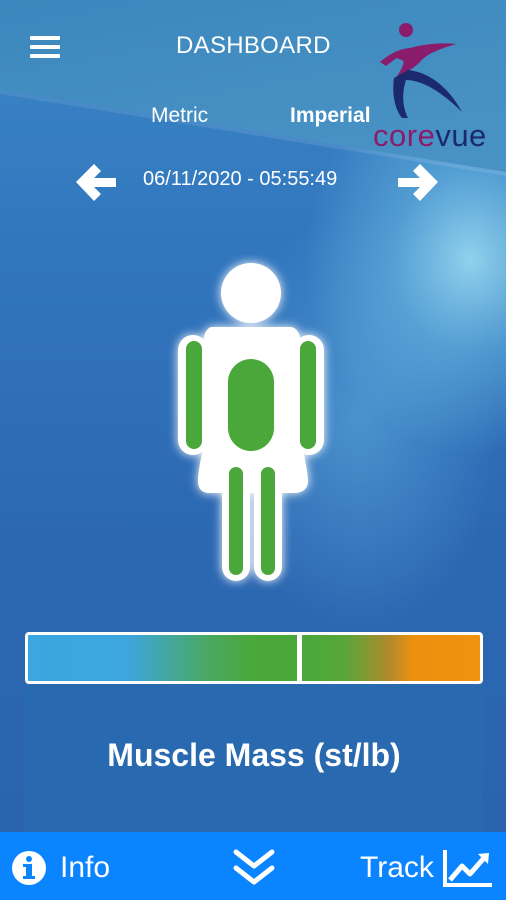 This screenshot has width=506, height=900. I want to click on metric-title: Muscle Mass (st/lb), so click(254, 755).